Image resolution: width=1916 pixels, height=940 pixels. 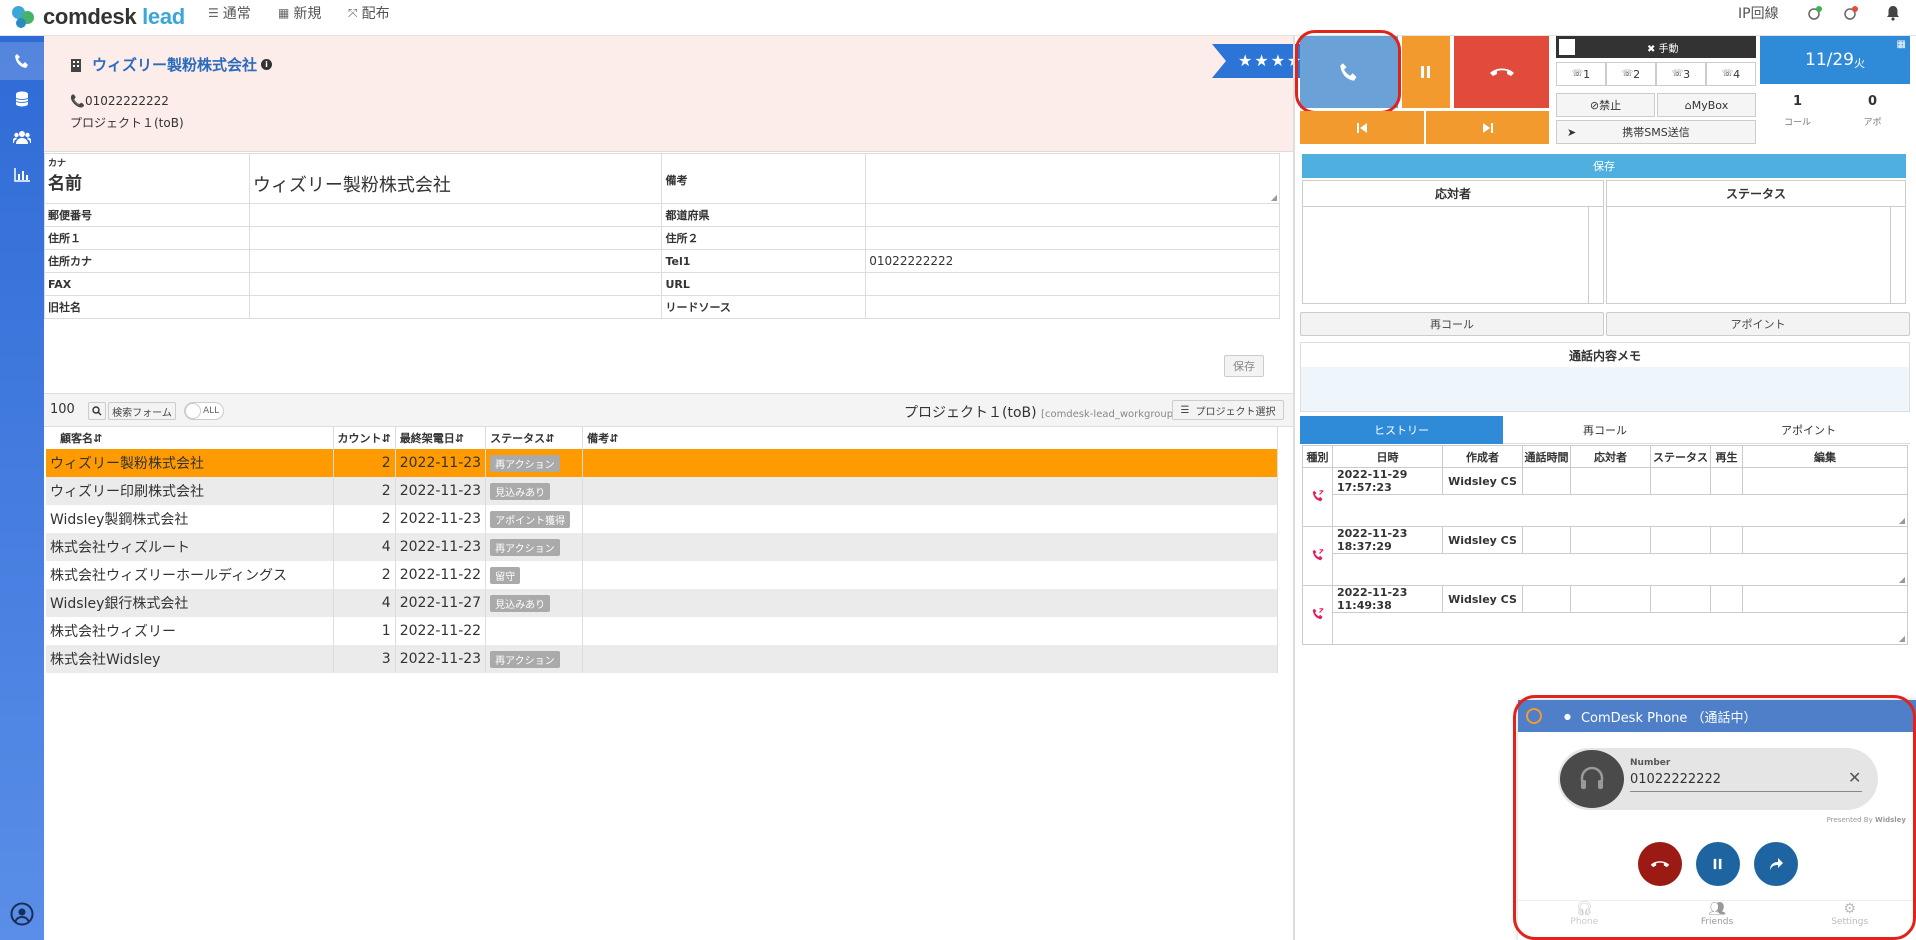 What do you see at coordinates (1797, 111) in the screenshot?
I see `call-counter: 1 コール` at bounding box center [1797, 111].